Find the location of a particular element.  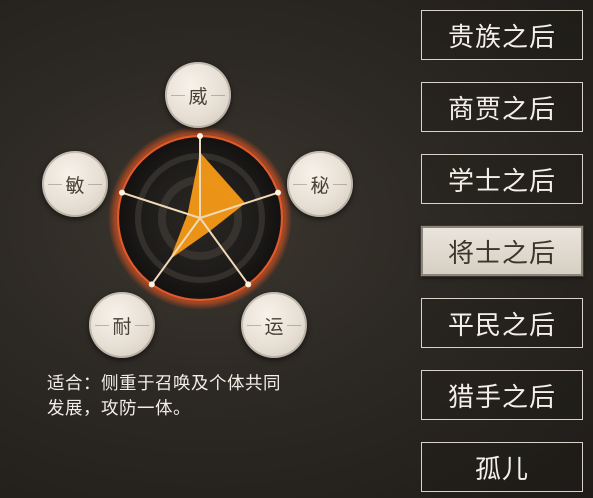

origin-button-commoner: 平民之后 is located at coordinates (502, 323).